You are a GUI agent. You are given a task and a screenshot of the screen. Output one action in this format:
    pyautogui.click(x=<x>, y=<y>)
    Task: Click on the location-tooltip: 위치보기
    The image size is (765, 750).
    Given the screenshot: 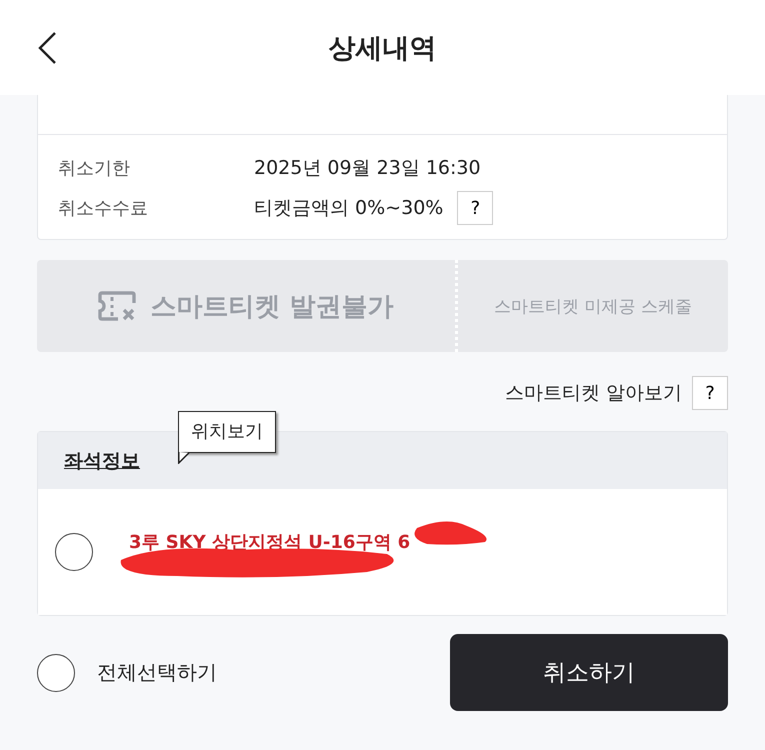 What is the action you would take?
    pyautogui.click(x=227, y=432)
    